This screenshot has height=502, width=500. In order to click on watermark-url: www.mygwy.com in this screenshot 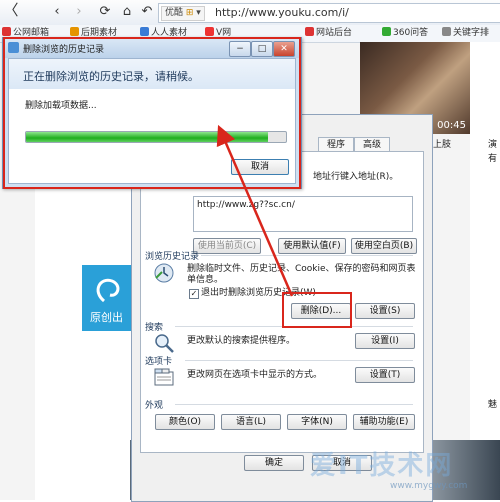, I will do `click(429, 486)`.